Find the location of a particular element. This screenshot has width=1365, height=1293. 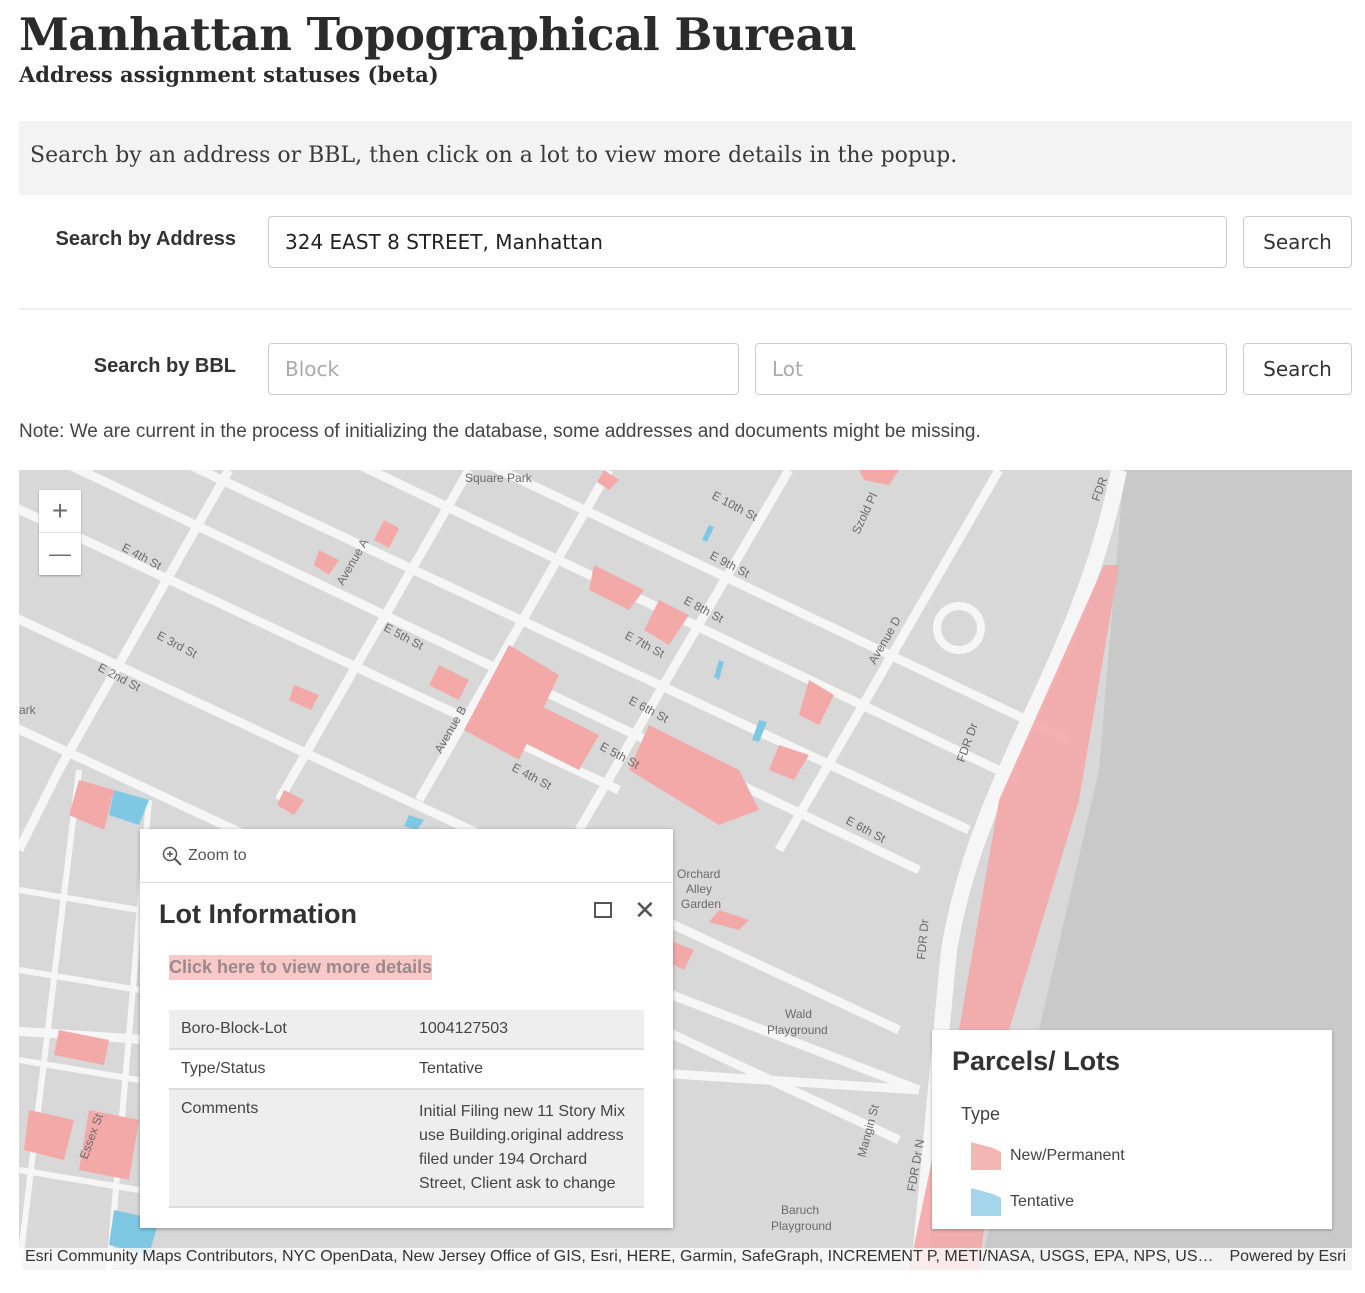

label-baruch-playground: Playground is located at coordinates (801, 1226).